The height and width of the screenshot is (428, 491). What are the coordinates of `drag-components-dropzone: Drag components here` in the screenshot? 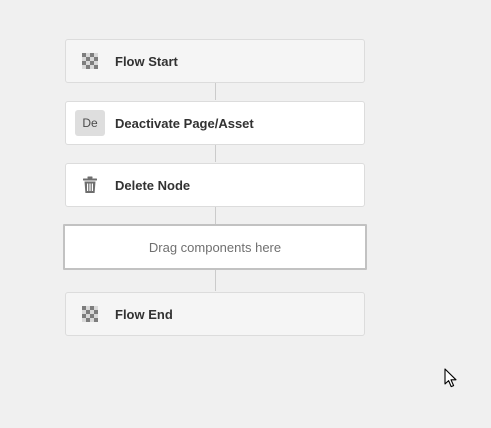 It's located at (215, 247).